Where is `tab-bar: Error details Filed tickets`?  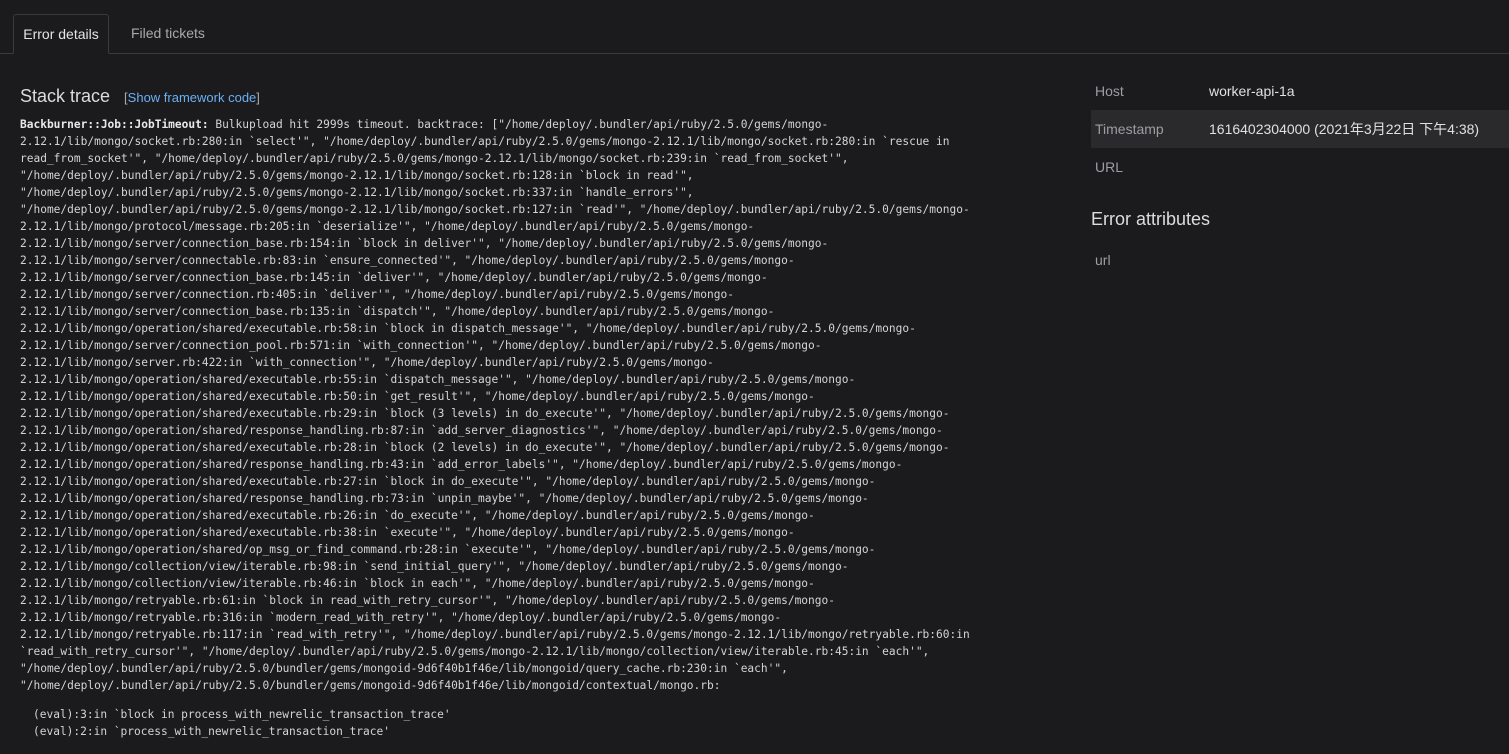 tab-bar: Error details Filed tickets is located at coordinates (754, 27).